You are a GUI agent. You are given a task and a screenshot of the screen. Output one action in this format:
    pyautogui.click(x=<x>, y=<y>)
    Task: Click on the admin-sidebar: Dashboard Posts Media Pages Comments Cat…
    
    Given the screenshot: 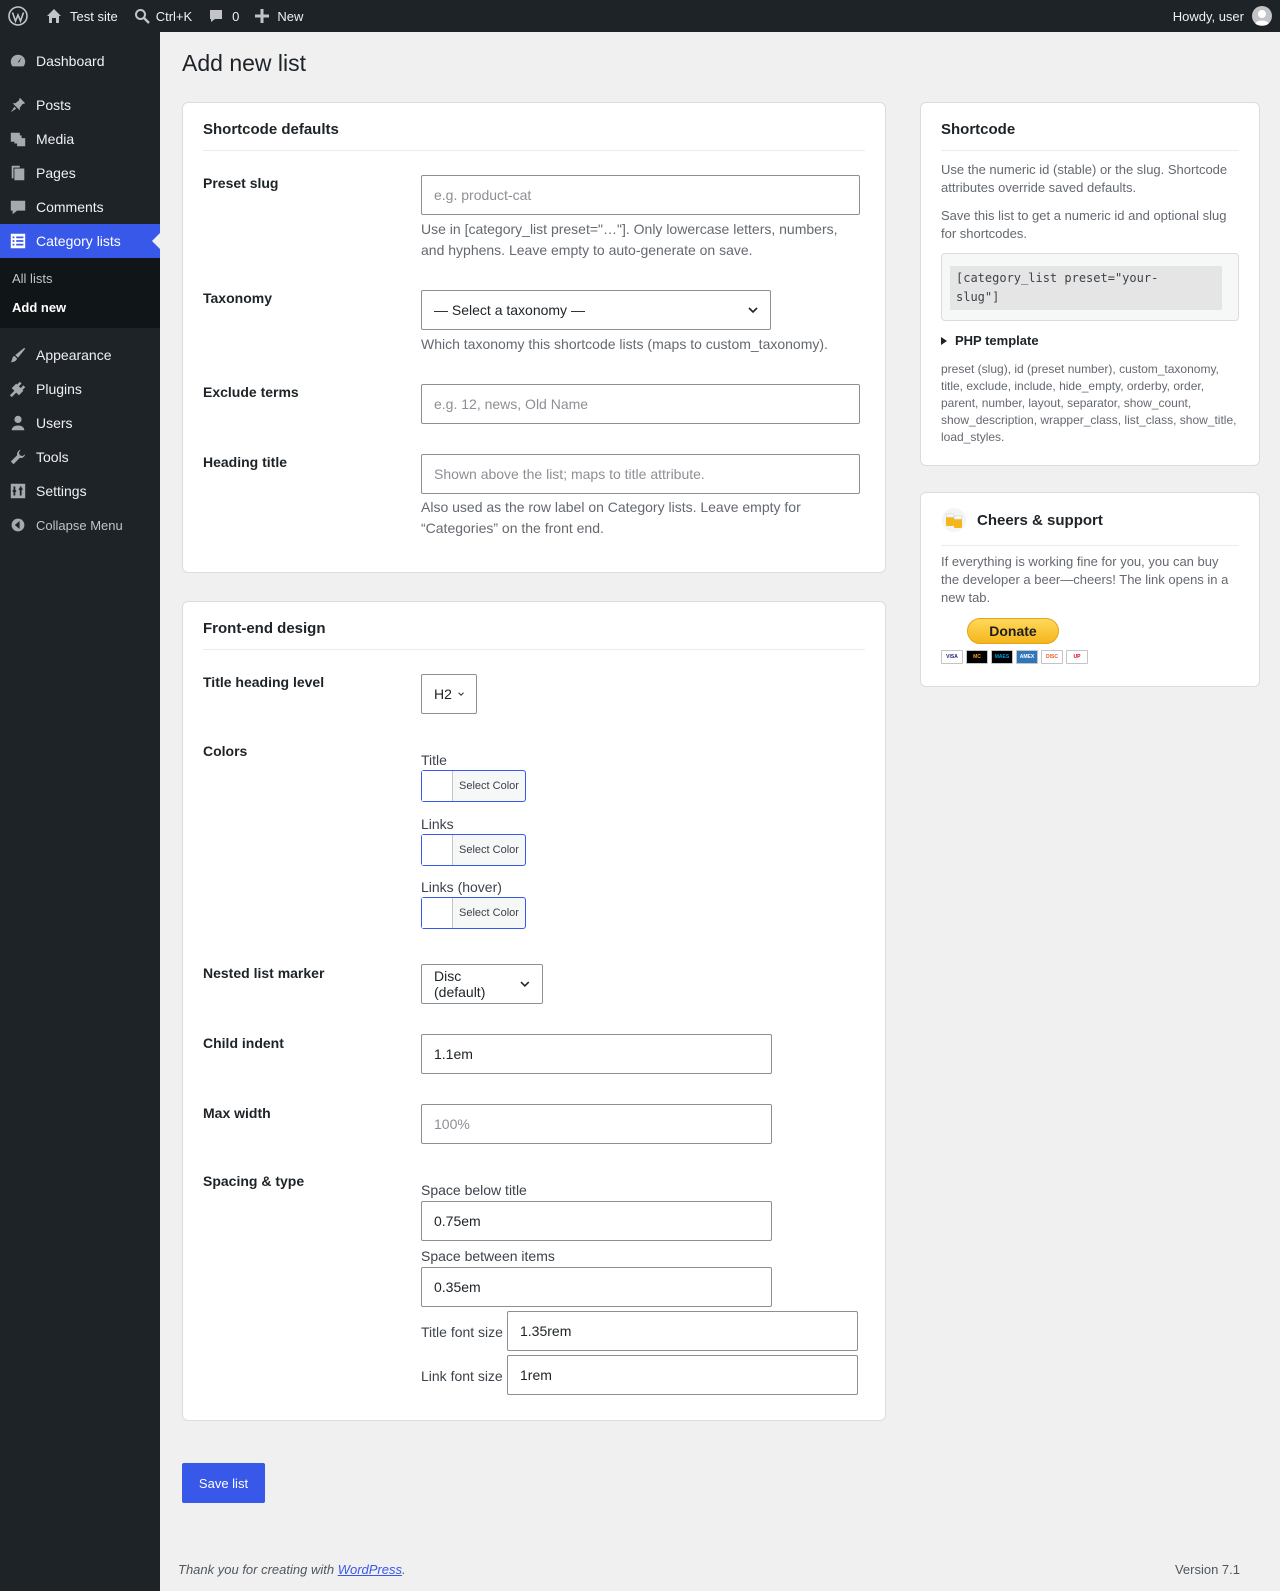 What is the action you would take?
    pyautogui.click(x=80, y=811)
    